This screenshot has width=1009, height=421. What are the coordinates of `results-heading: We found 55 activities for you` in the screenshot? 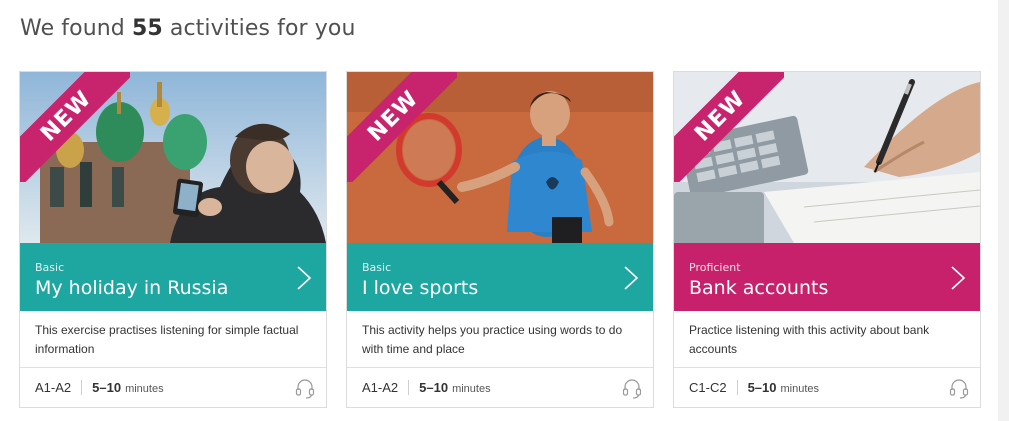 It's located at (188, 28).